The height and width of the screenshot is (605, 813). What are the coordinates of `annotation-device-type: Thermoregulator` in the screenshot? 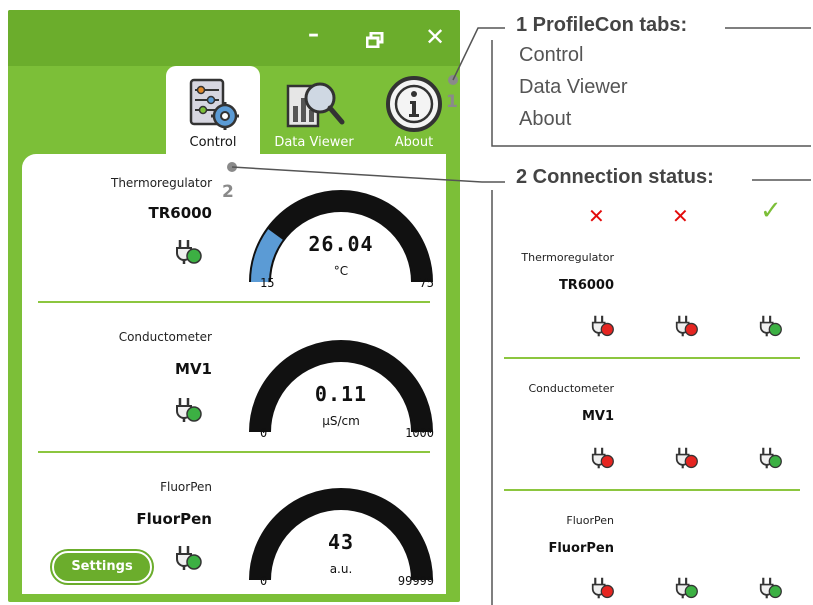 It's located at (567, 257).